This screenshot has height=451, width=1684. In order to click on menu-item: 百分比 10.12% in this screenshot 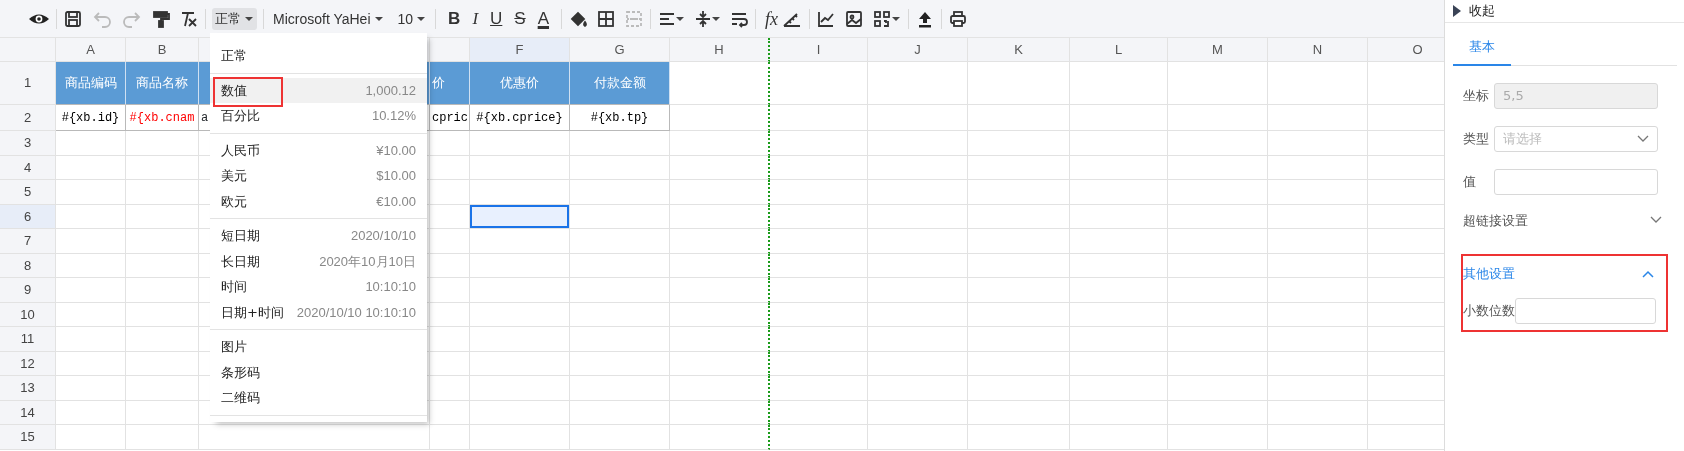, I will do `click(318, 116)`.